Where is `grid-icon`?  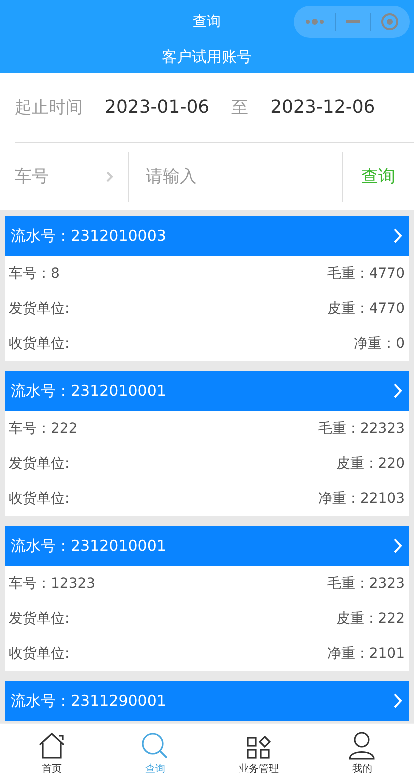 grid-icon is located at coordinates (258, 748).